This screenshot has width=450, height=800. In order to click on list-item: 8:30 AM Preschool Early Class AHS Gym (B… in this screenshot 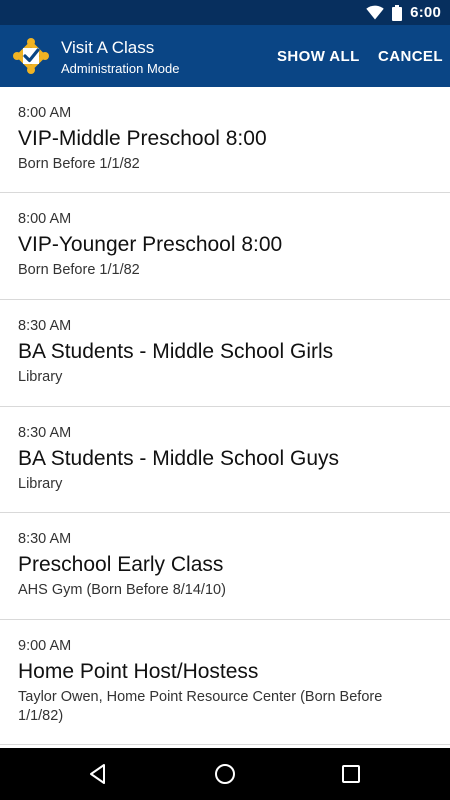, I will do `click(225, 566)`.